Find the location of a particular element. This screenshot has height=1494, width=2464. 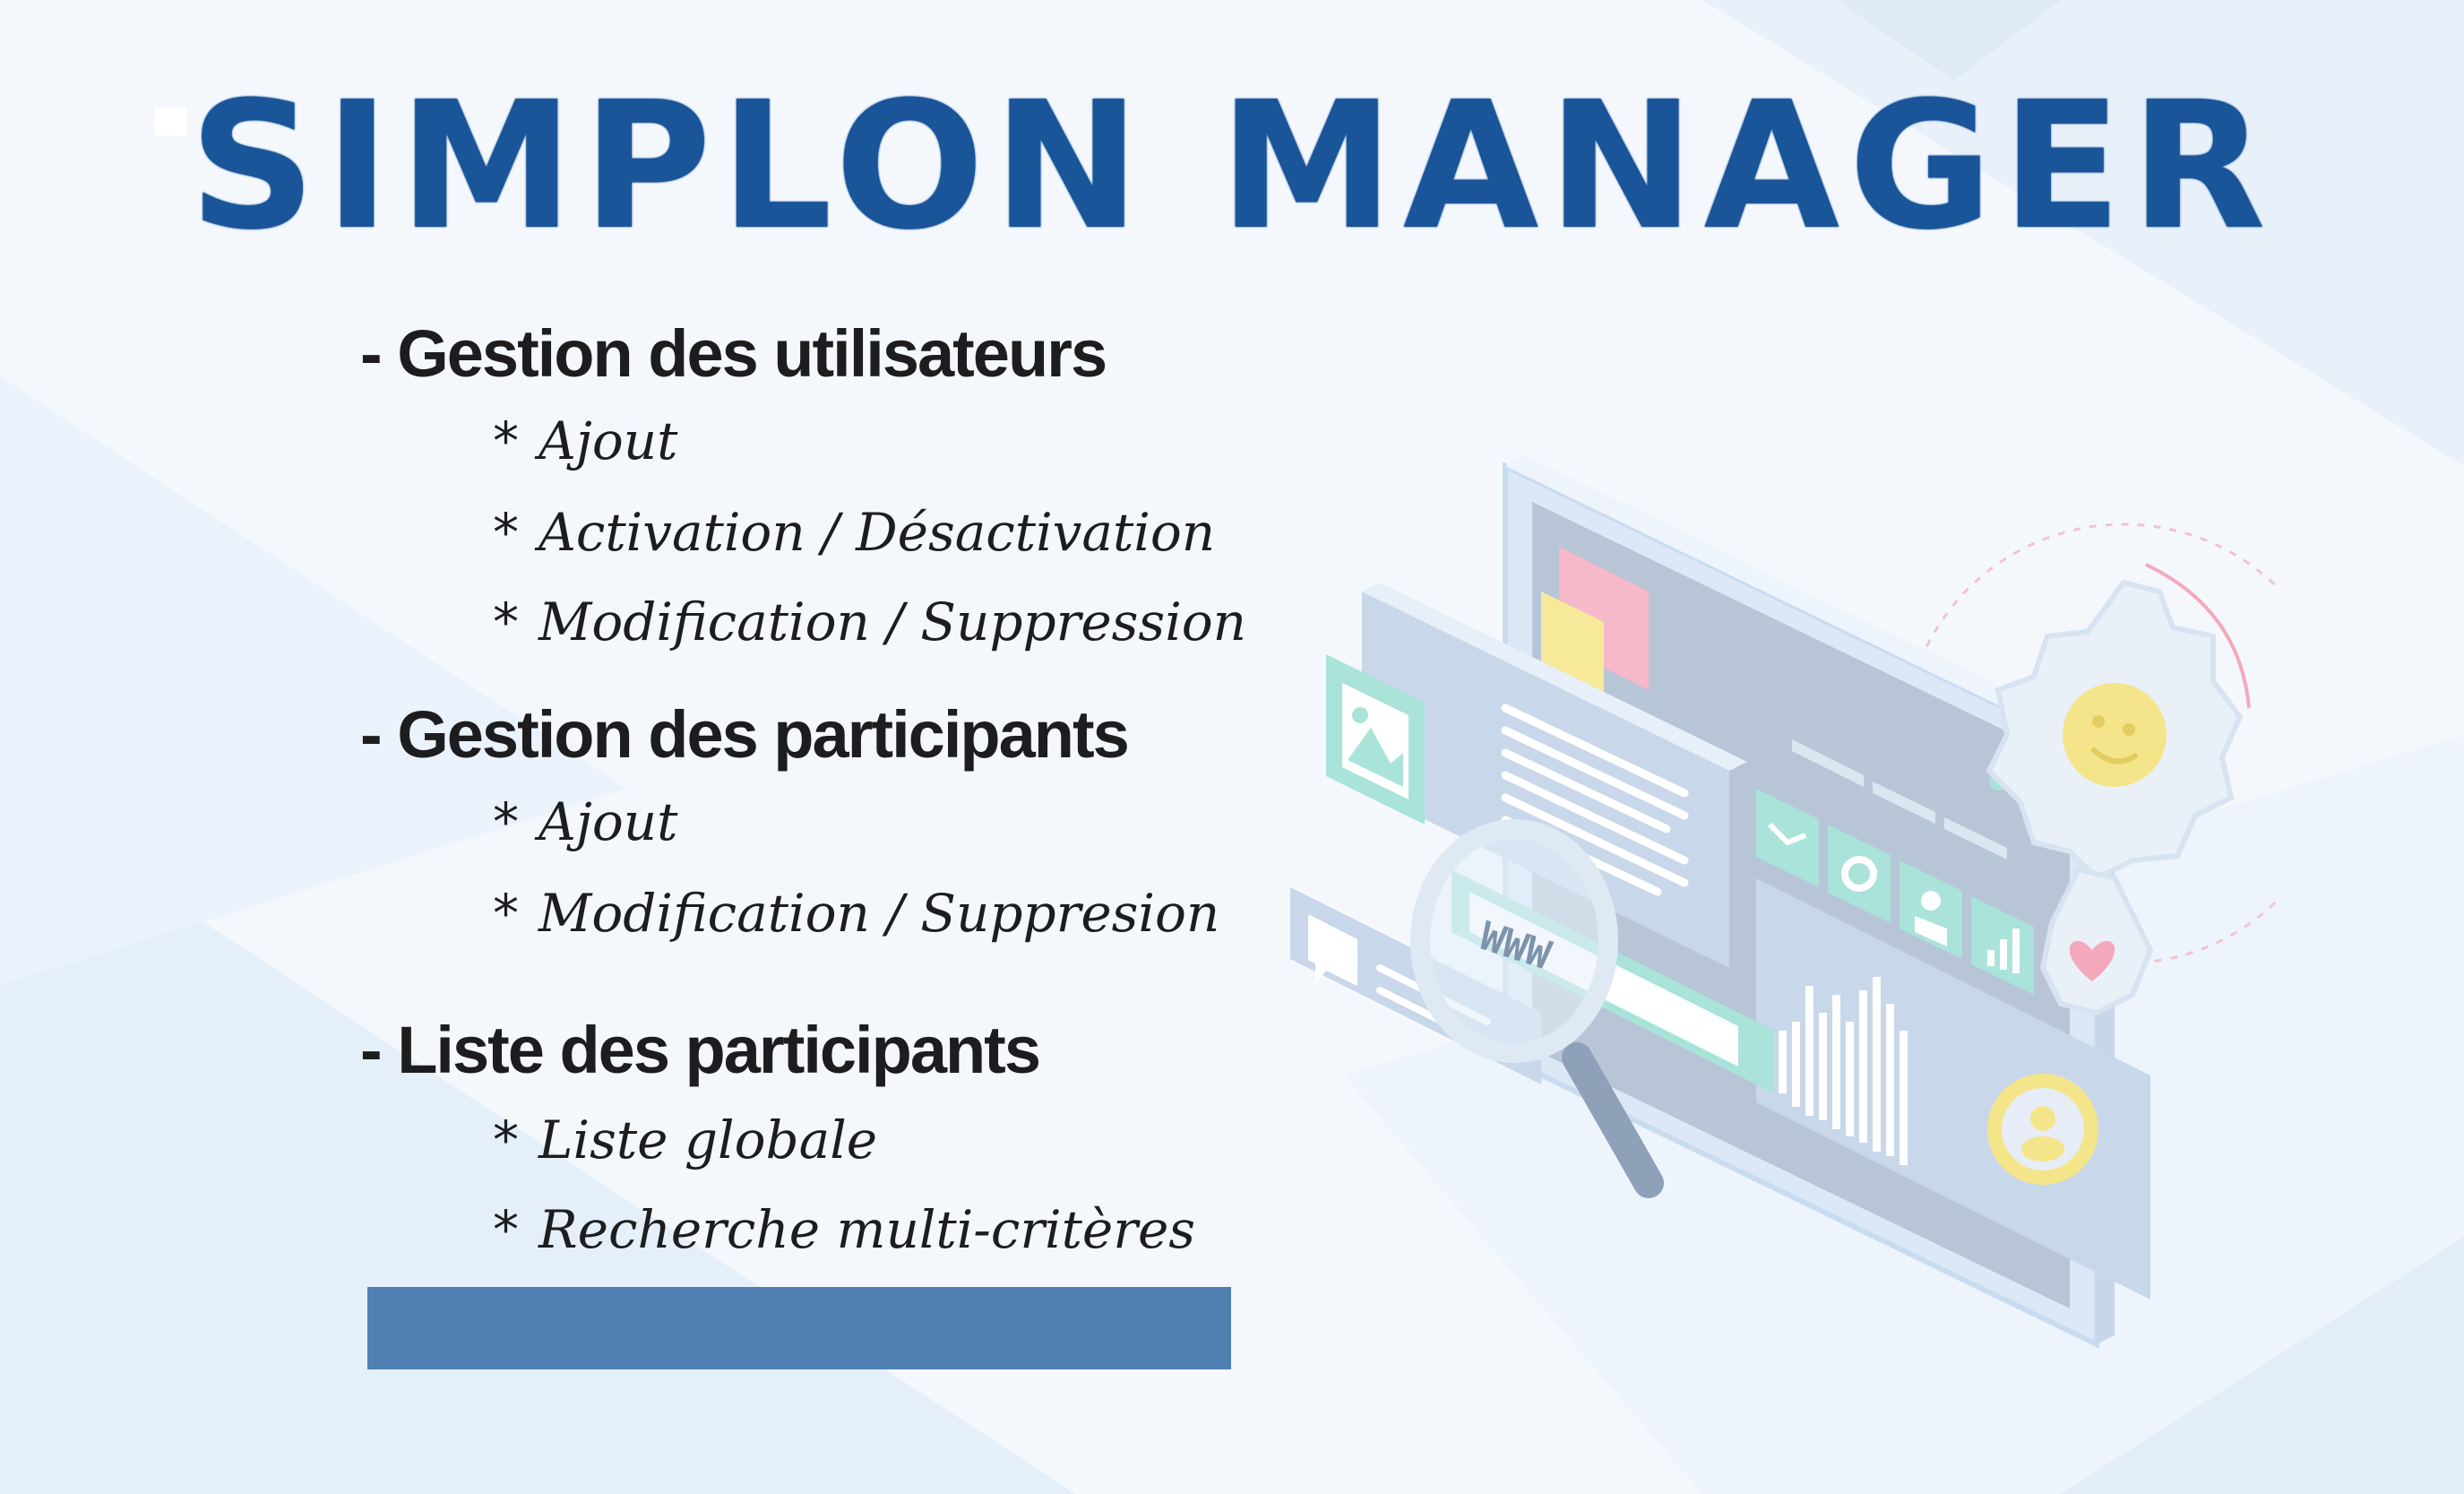

blue-bar is located at coordinates (799, 1328).